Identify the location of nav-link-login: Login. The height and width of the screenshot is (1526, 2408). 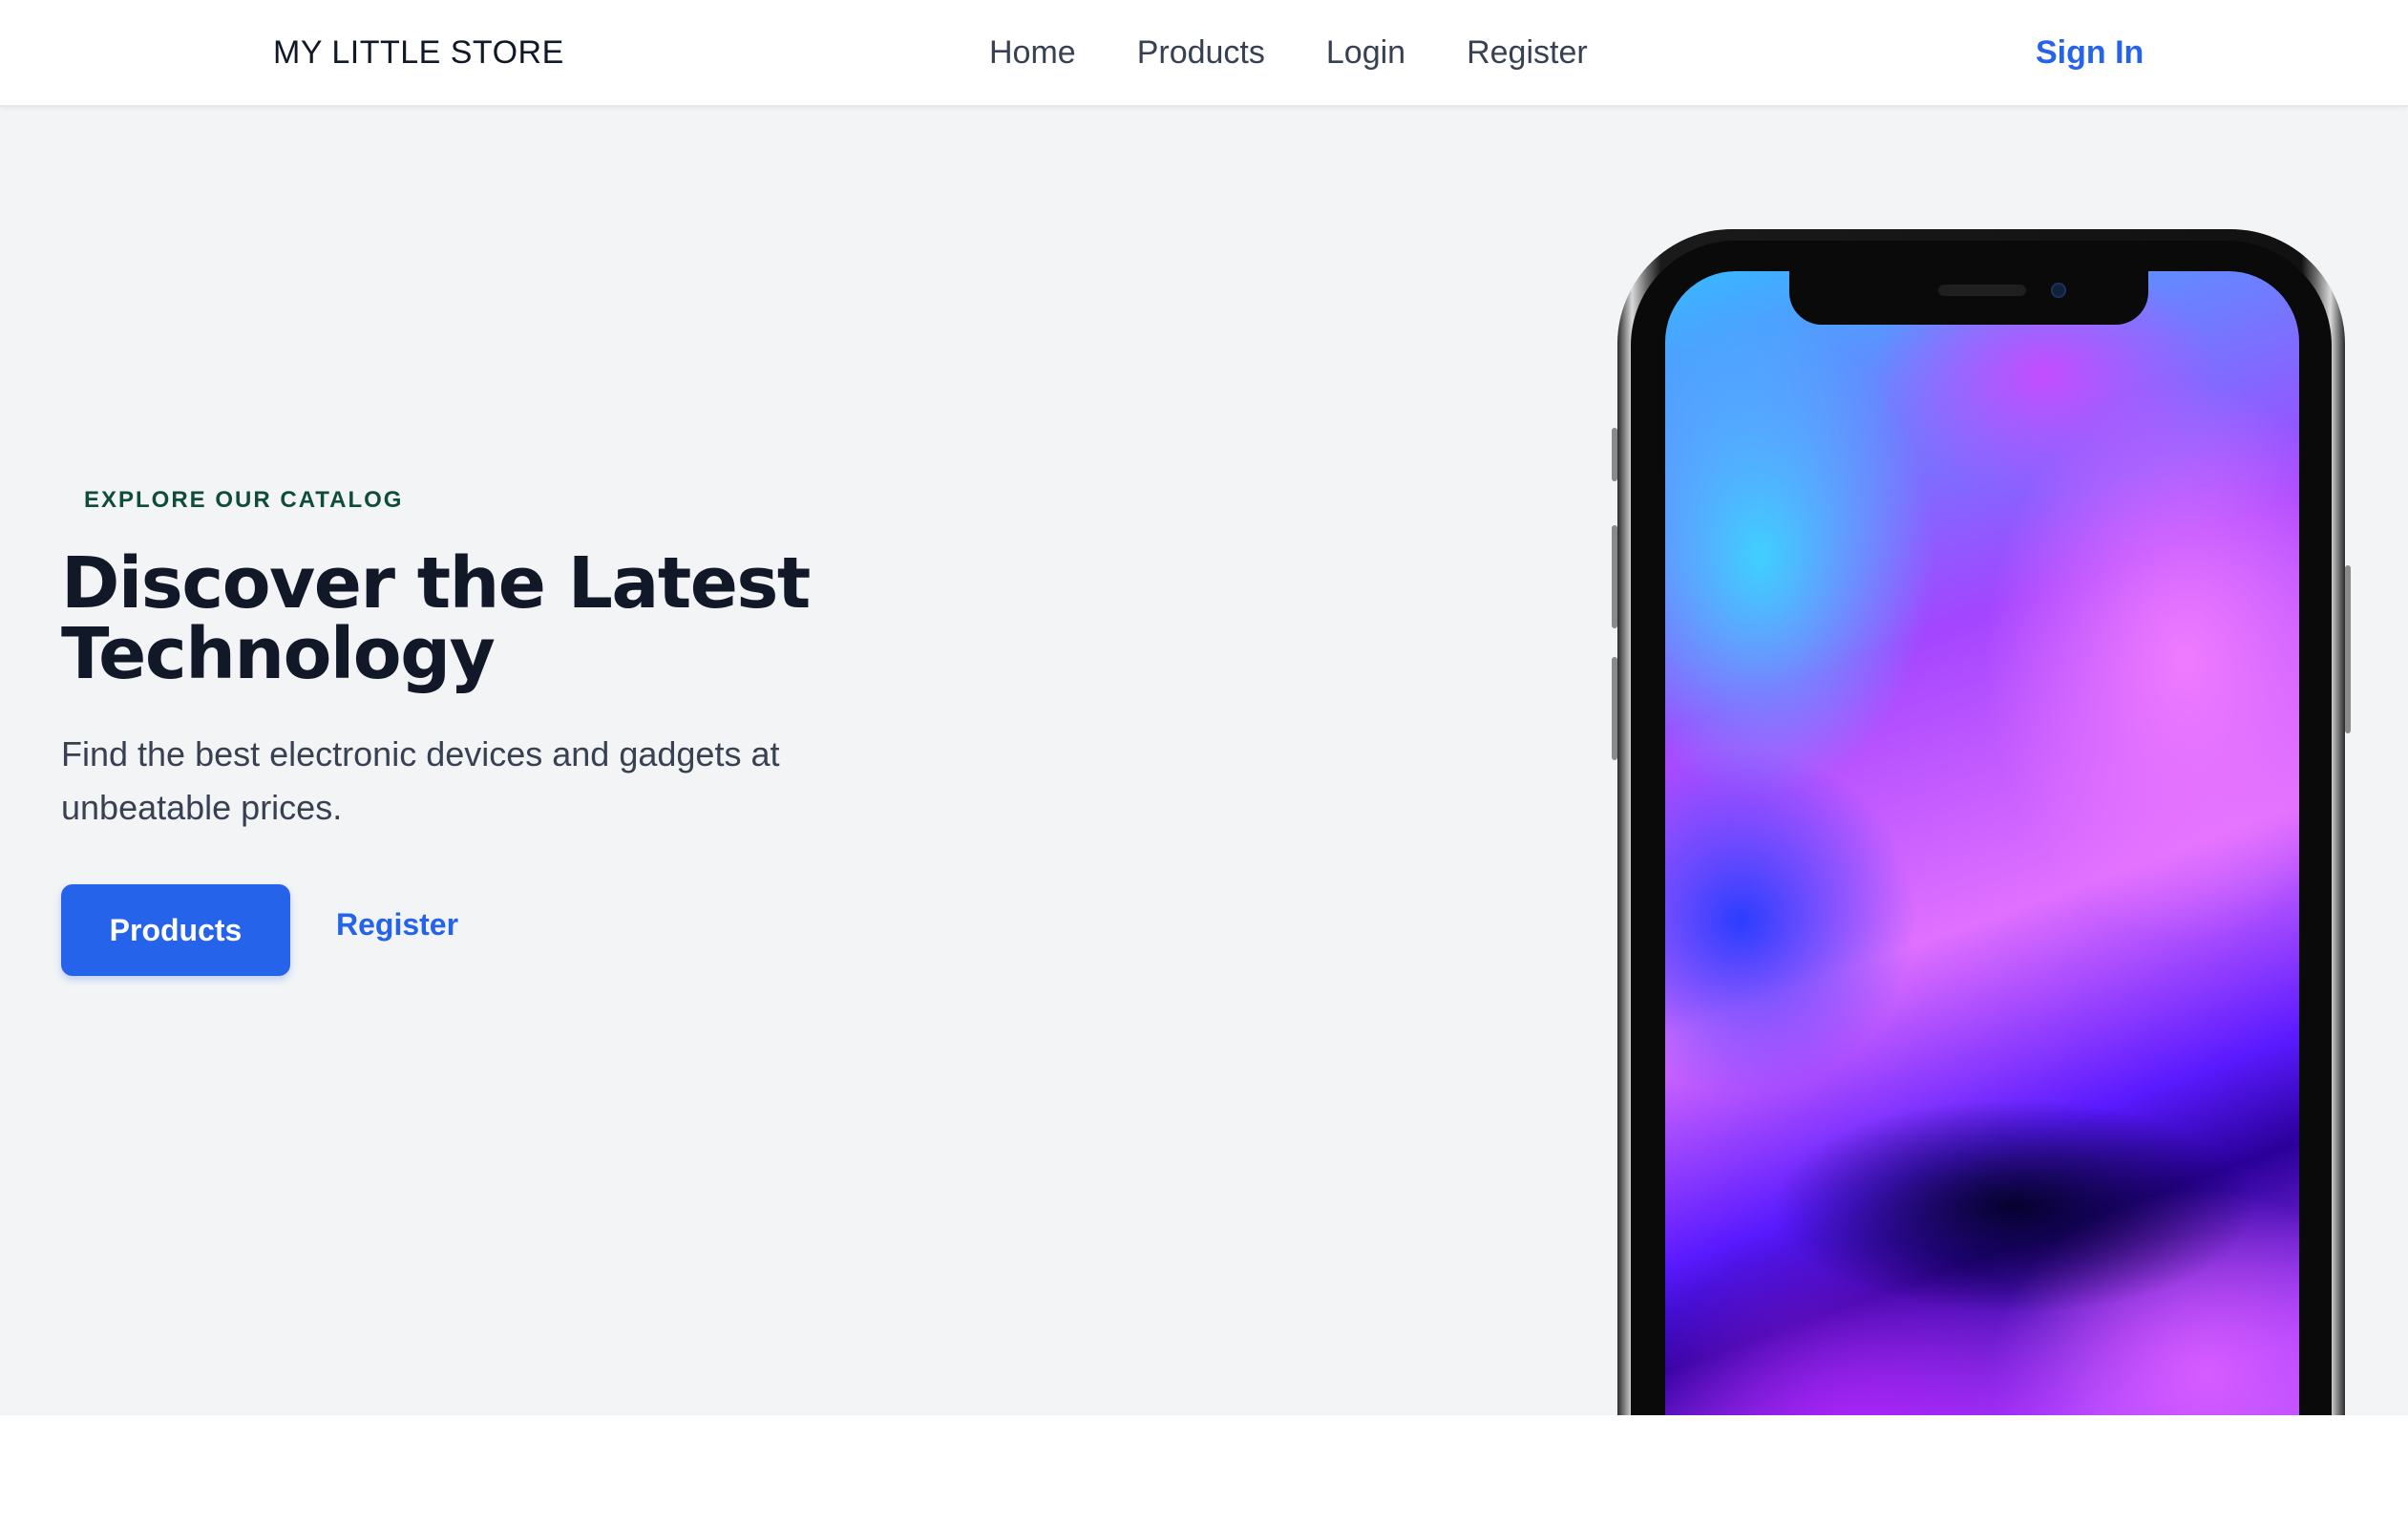
(1365, 53).